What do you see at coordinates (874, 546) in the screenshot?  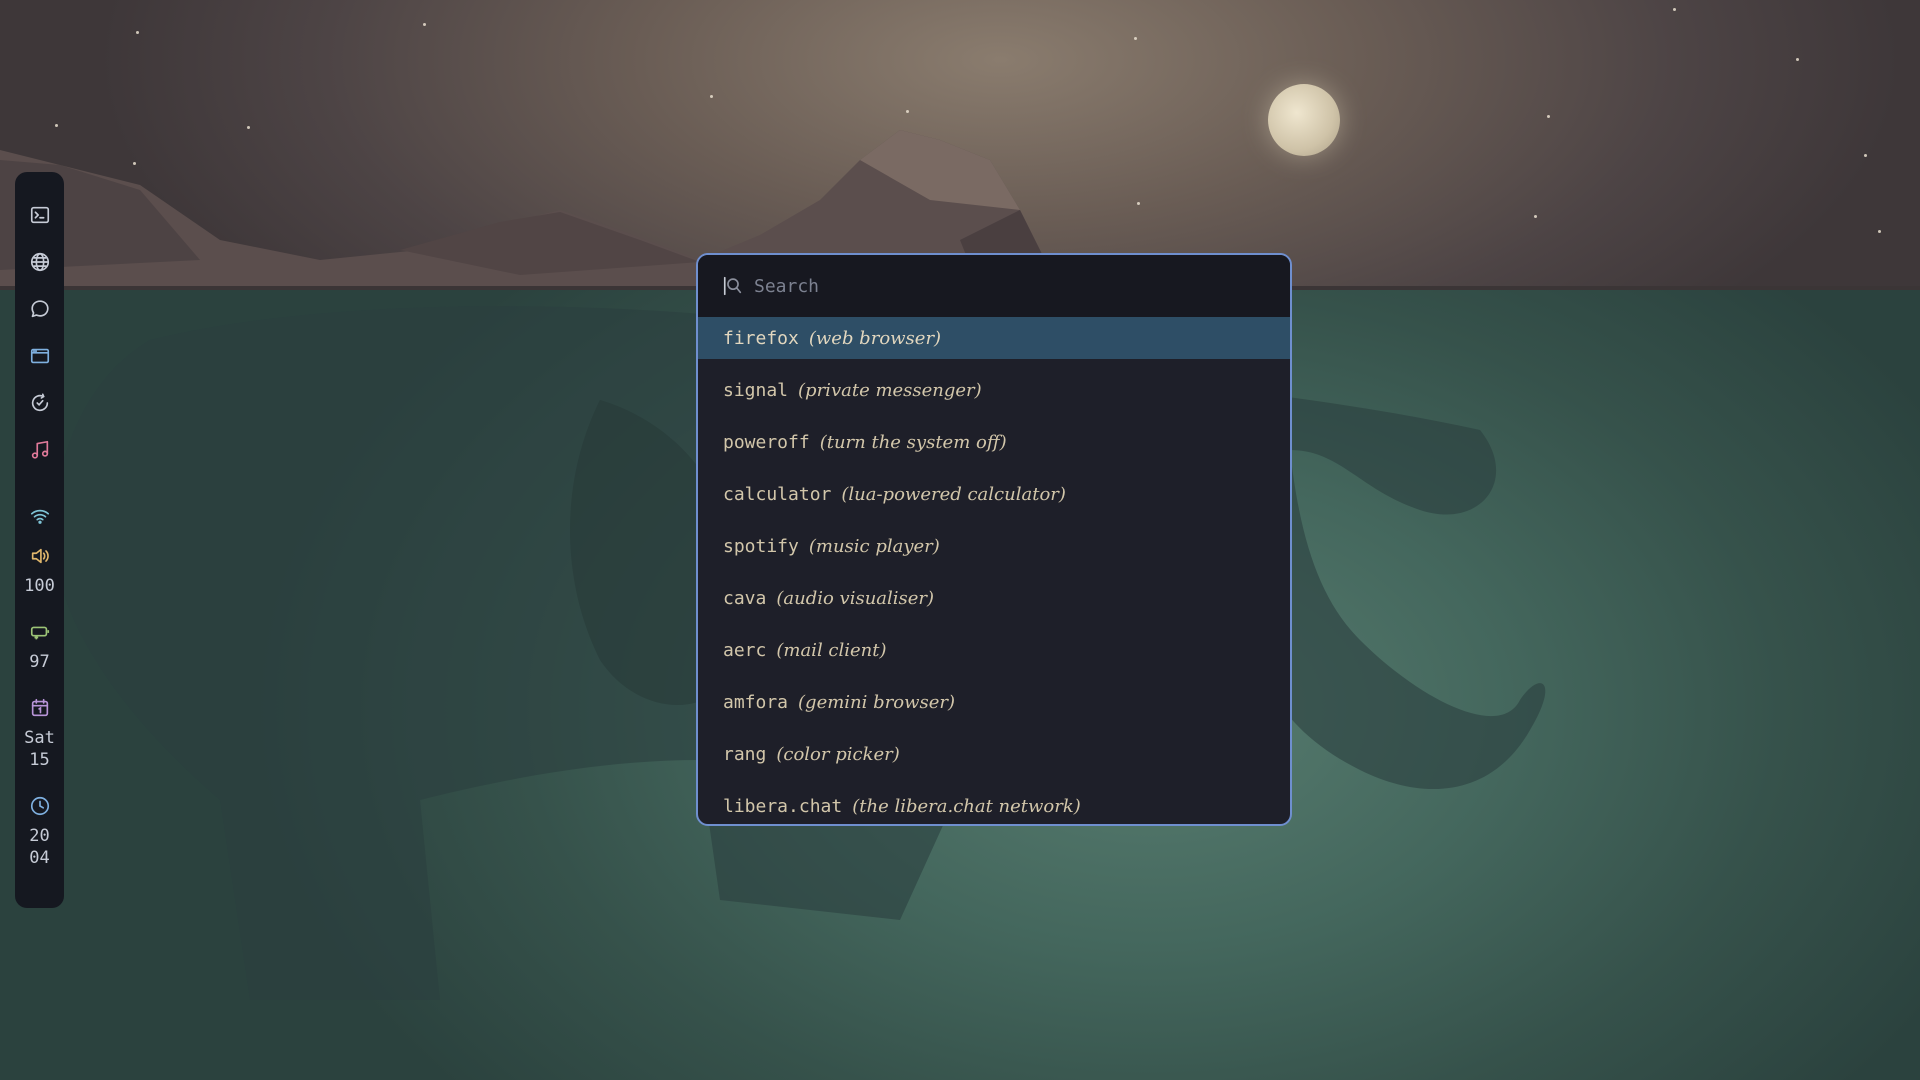 I see `result-description: (music player)` at bounding box center [874, 546].